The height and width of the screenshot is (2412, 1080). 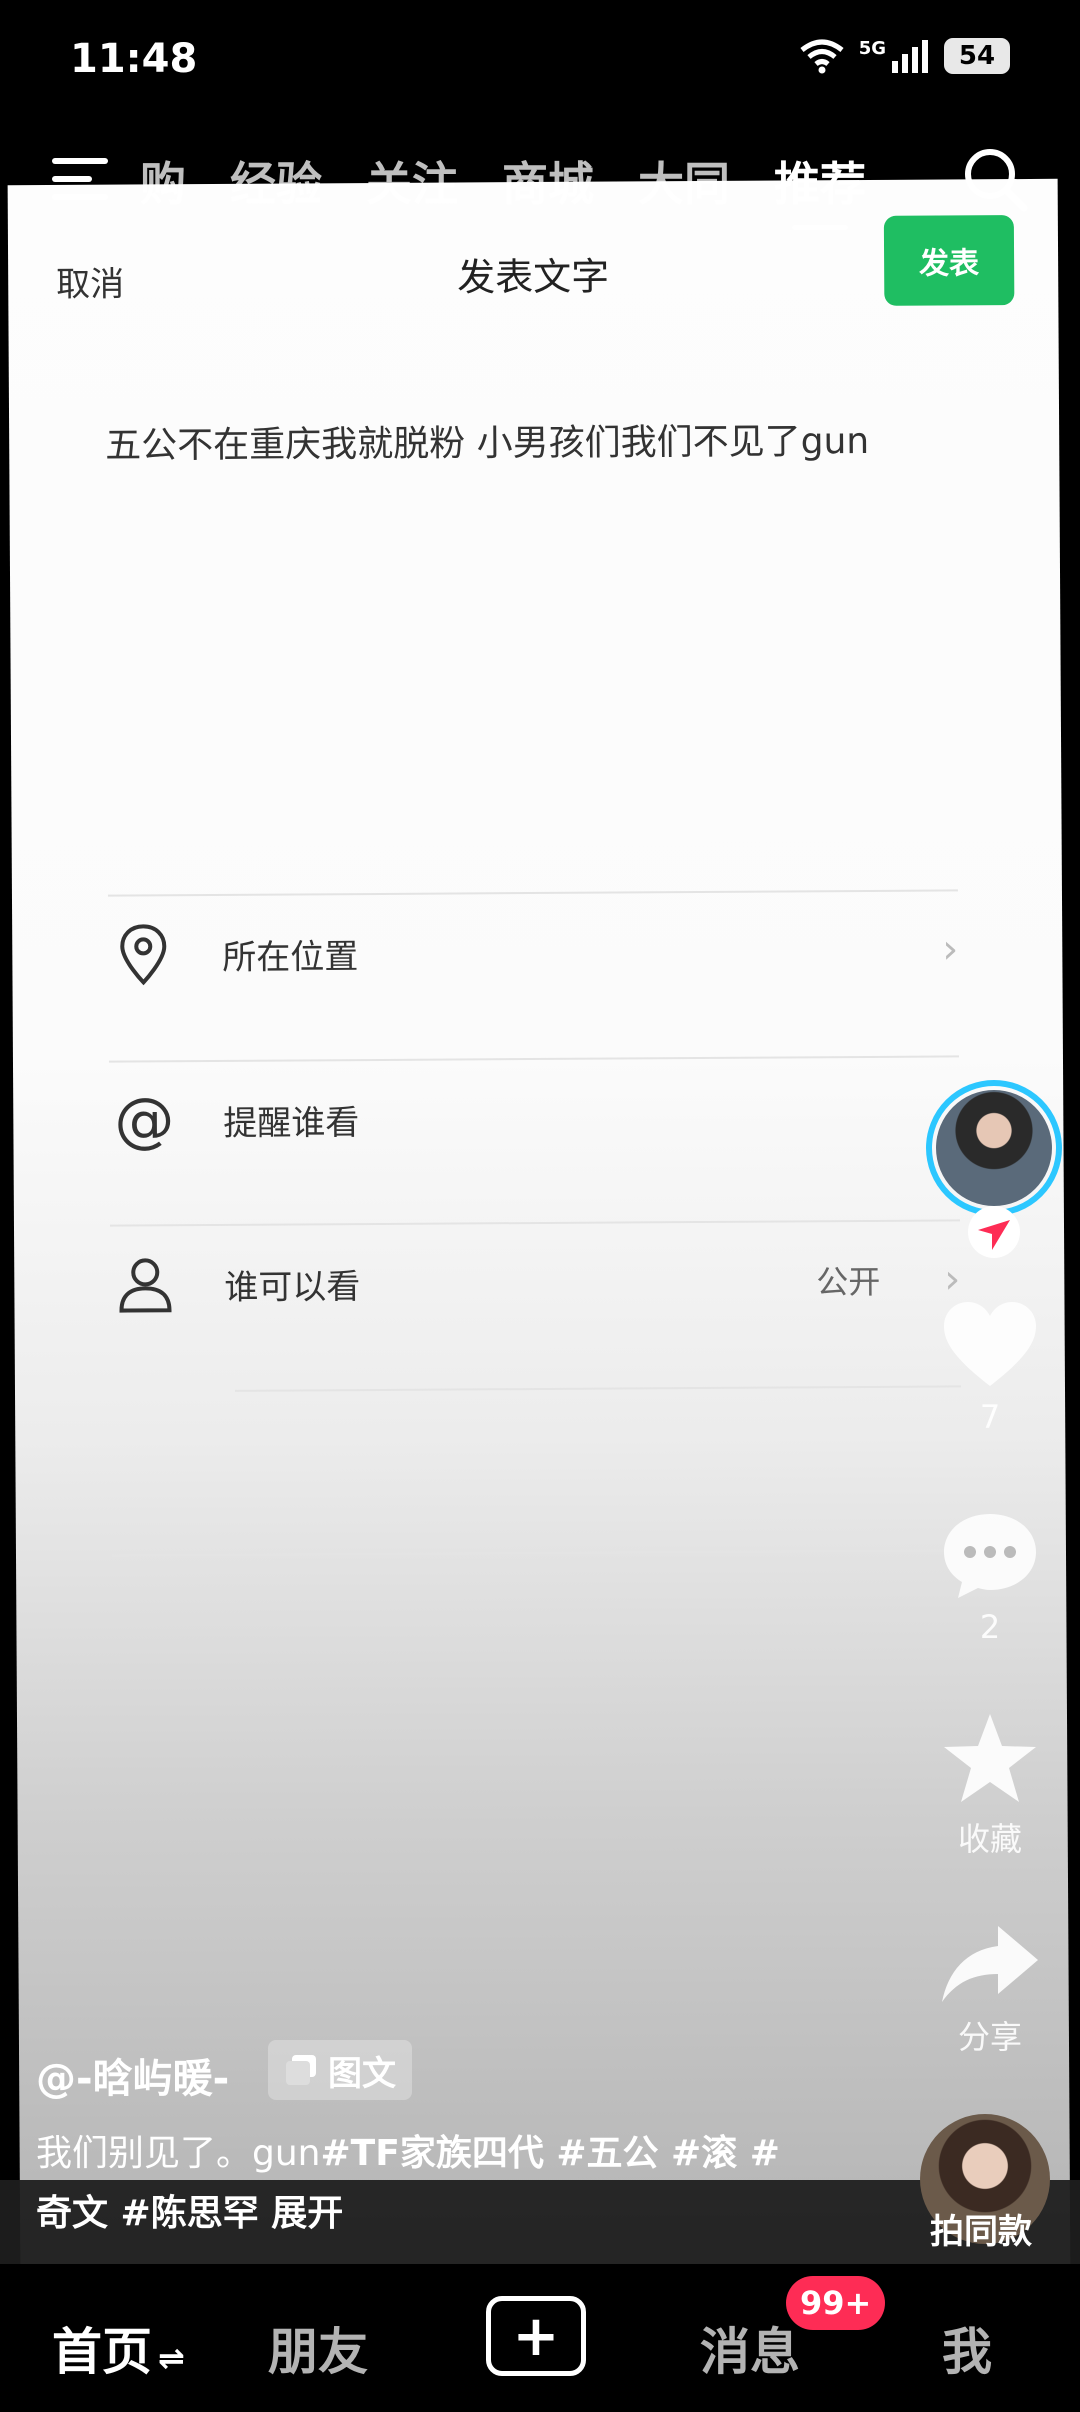 I want to click on author-name: @-晗屿暖-, so click(x=132, y=2075).